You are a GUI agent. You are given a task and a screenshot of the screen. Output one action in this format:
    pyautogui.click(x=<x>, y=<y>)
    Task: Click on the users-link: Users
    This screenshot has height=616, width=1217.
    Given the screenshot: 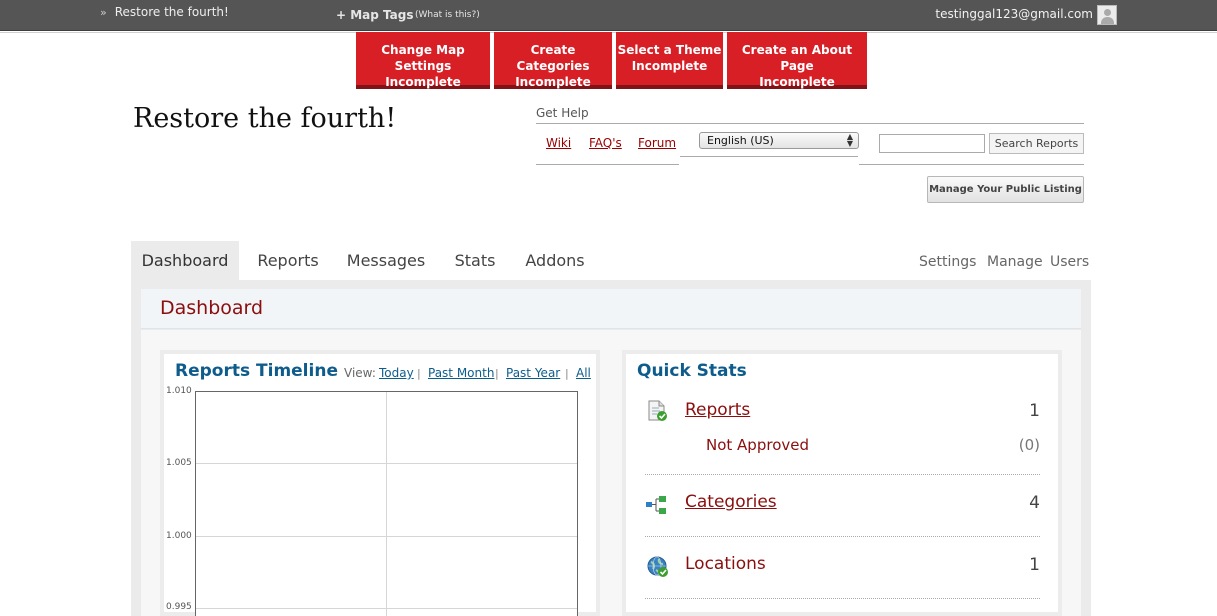 What is the action you would take?
    pyautogui.click(x=1069, y=262)
    